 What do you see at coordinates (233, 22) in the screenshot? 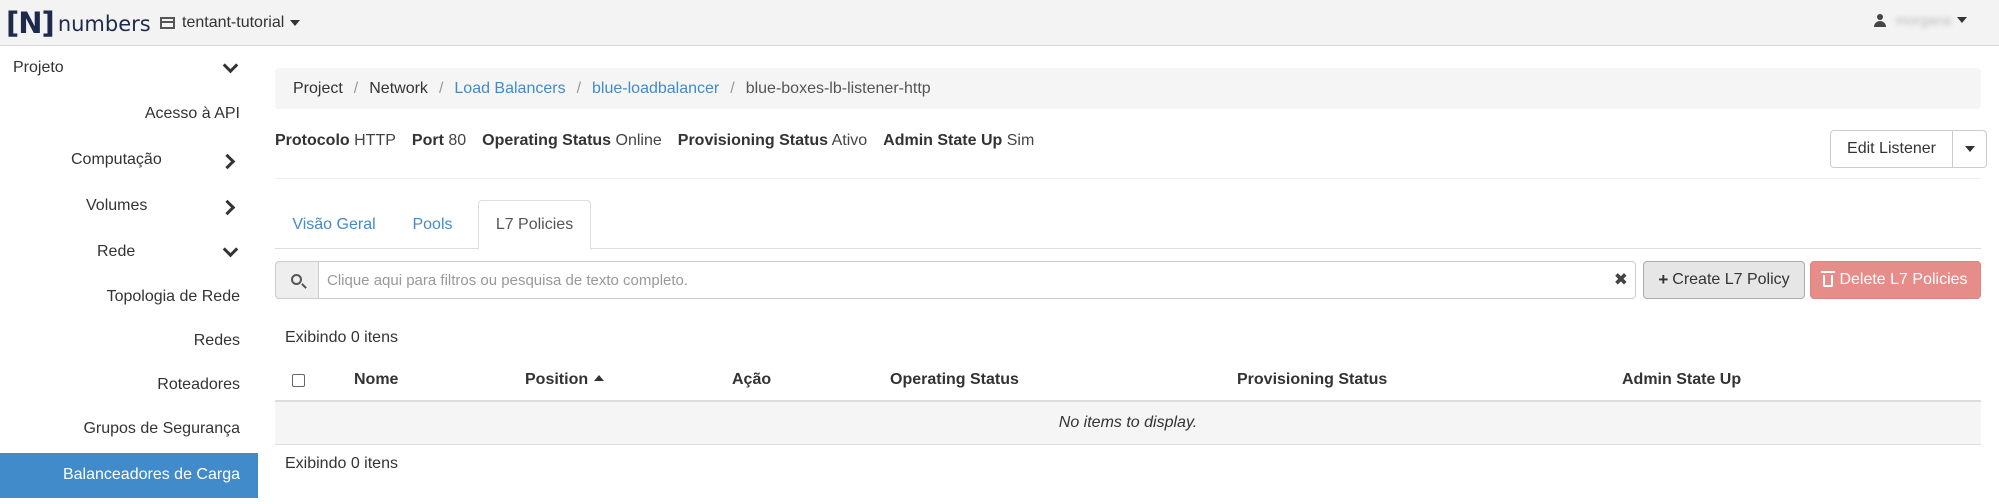
I see `project-name: tentant-tutorial` at bounding box center [233, 22].